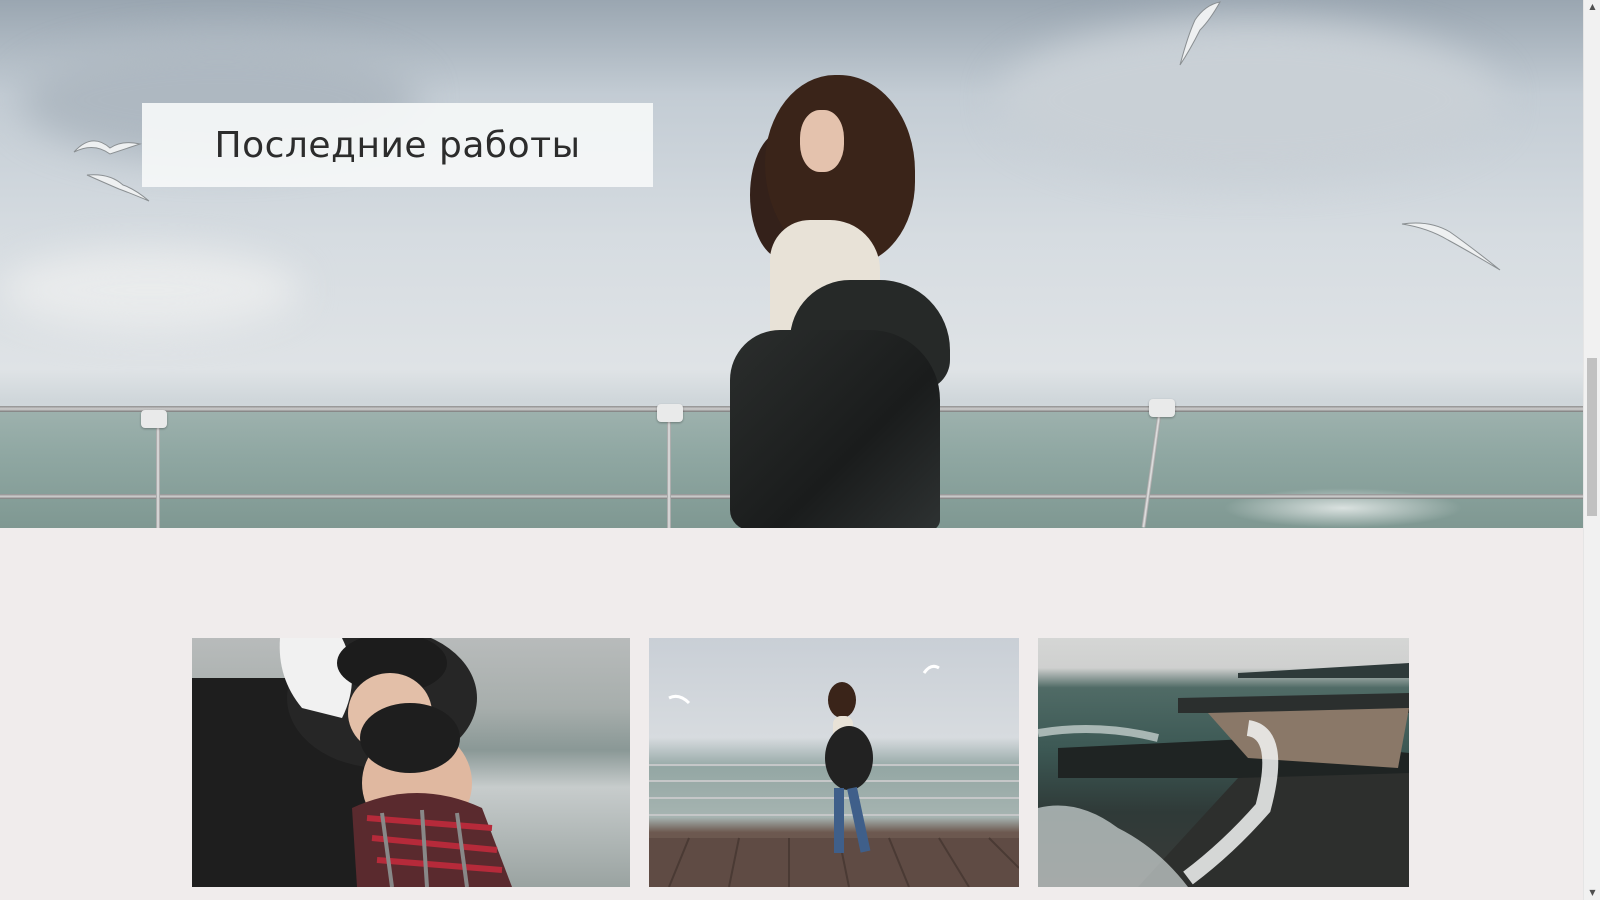 The width and height of the screenshot is (1600, 900). Describe the element at coordinates (1592, 7) in the screenshot. I see `scroll-up-icon: ▲` at that location.